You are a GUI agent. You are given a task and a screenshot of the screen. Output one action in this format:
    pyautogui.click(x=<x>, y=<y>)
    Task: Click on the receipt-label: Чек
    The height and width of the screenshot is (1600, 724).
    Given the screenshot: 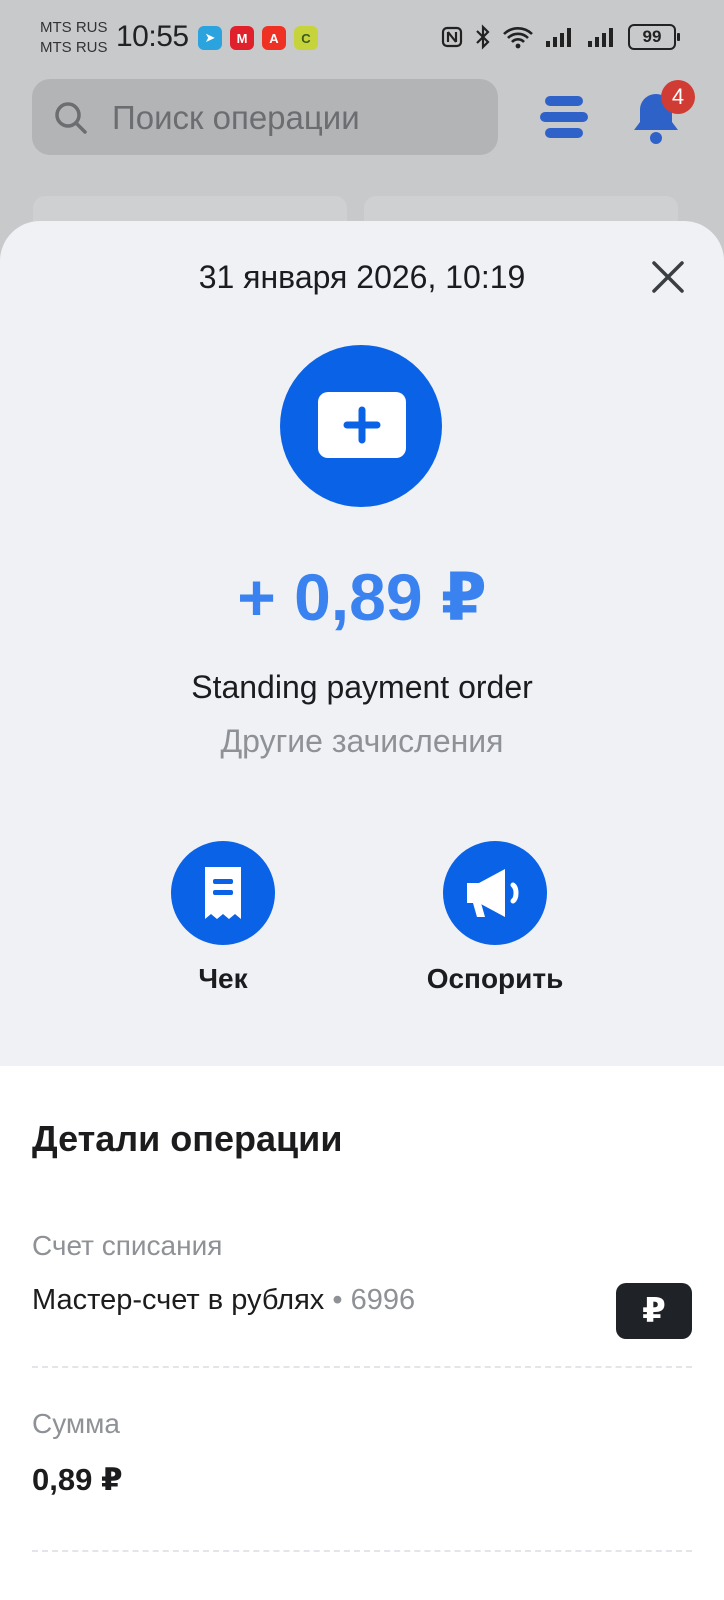 What is the action you would take?
    pyautogui.click(x=223, y=978)
    